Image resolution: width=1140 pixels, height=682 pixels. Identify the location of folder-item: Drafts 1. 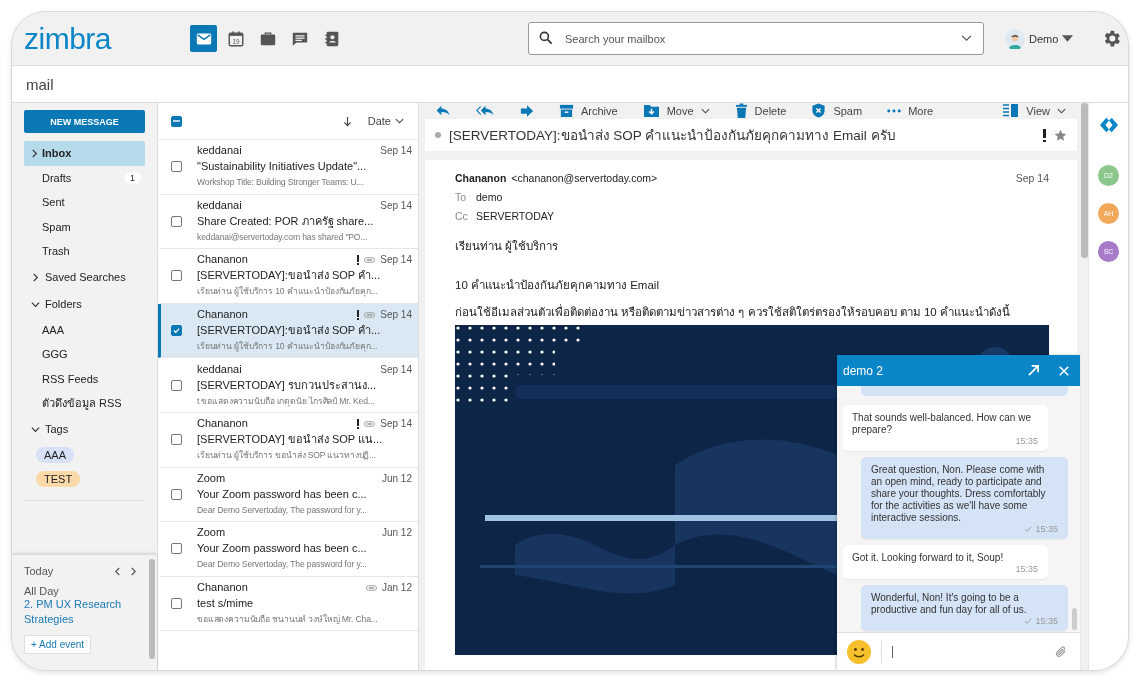
(84, 177).